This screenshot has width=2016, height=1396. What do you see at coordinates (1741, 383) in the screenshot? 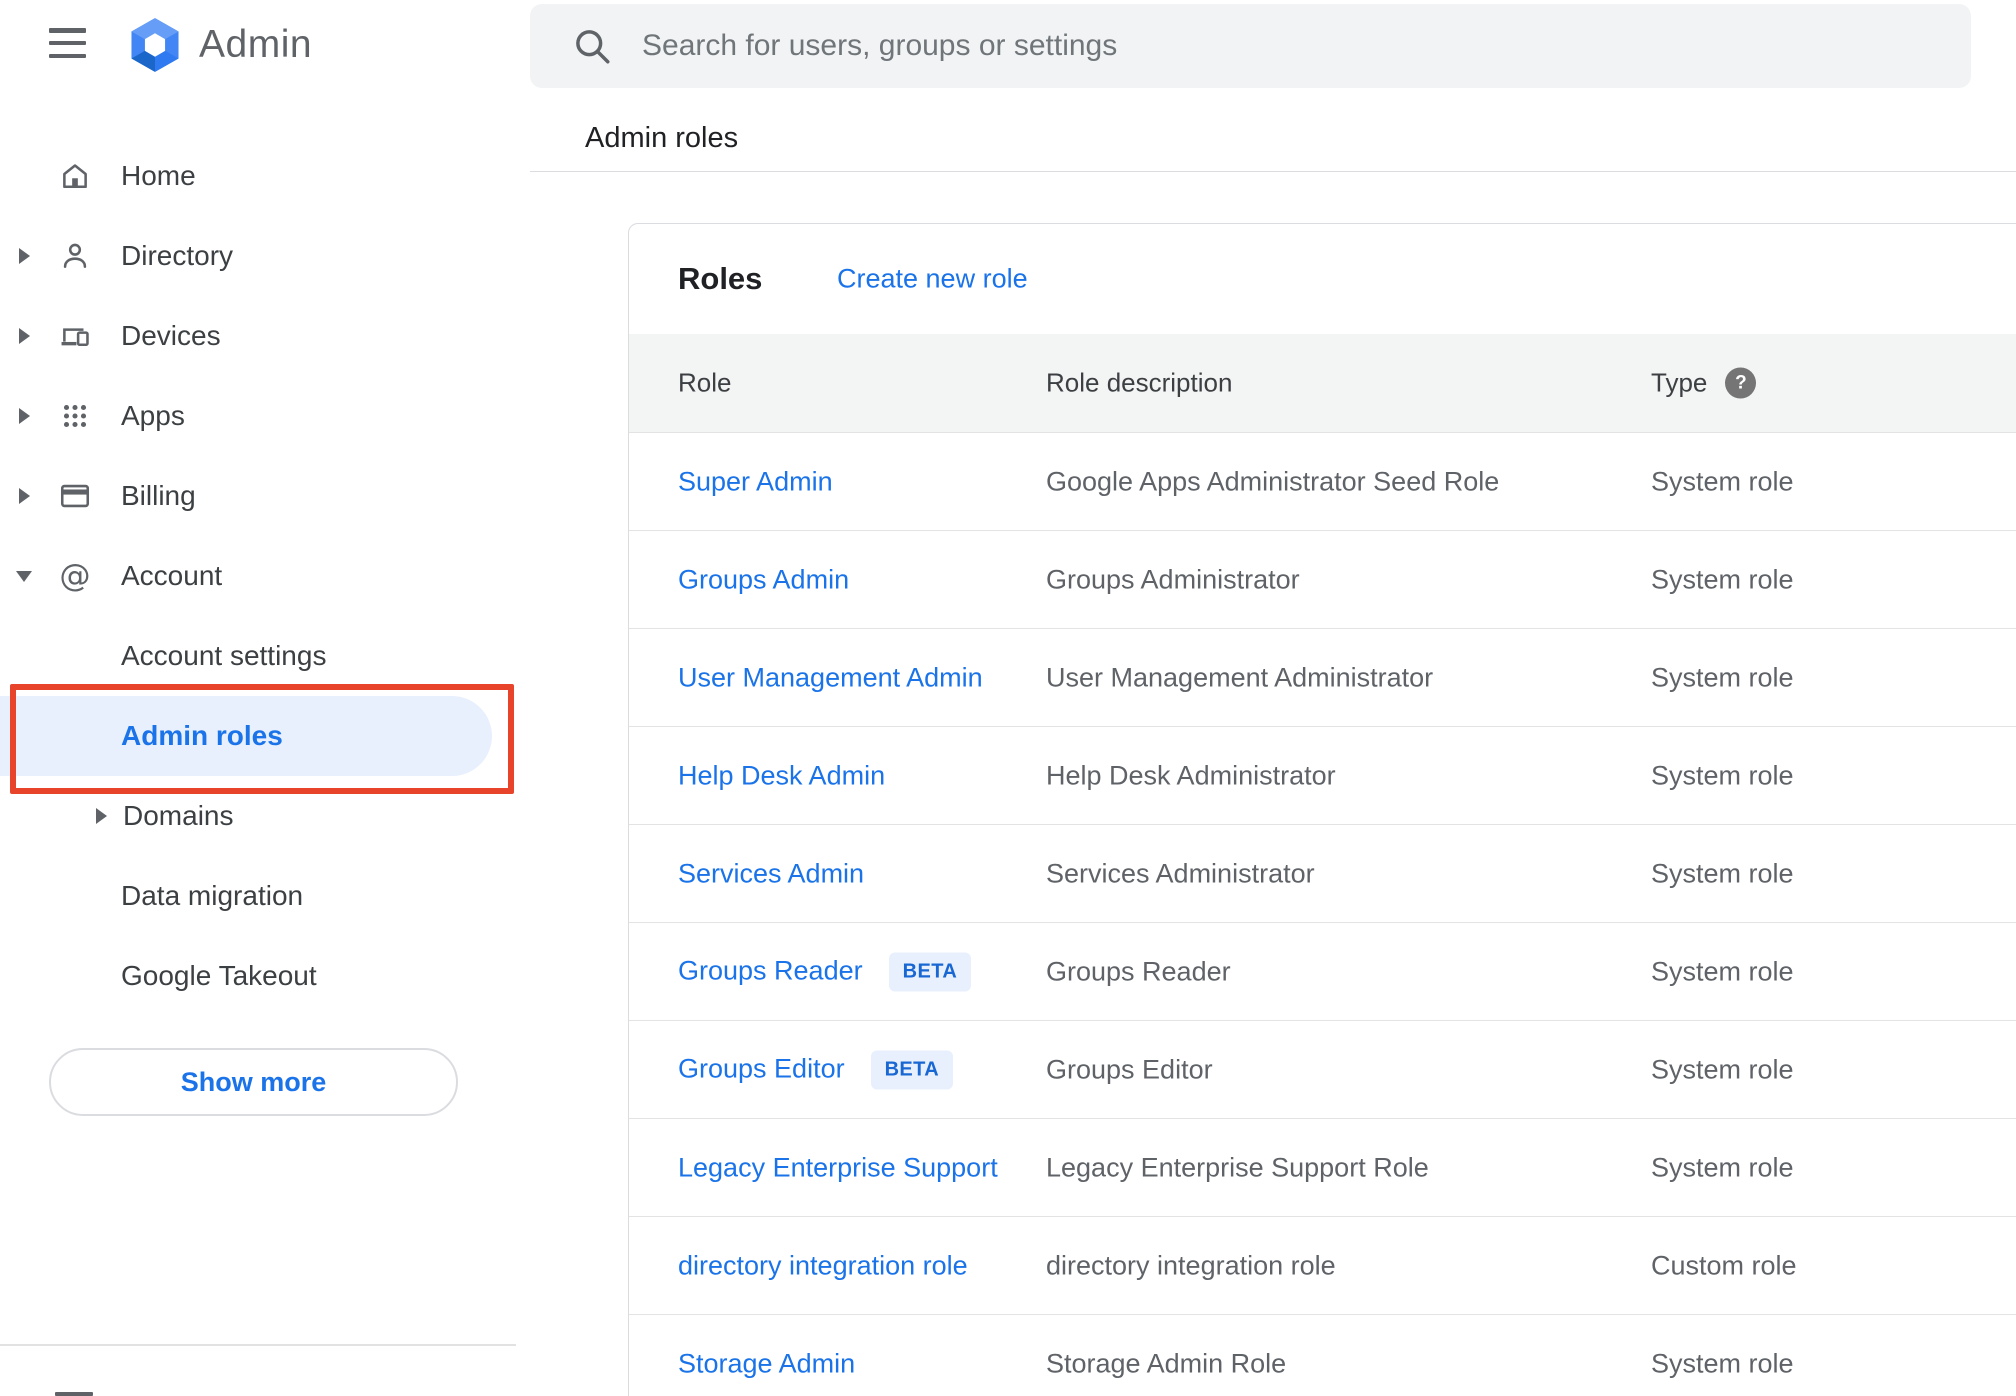
I see `question-mark-help-icon: ?` at bounding box center [1741, 383].